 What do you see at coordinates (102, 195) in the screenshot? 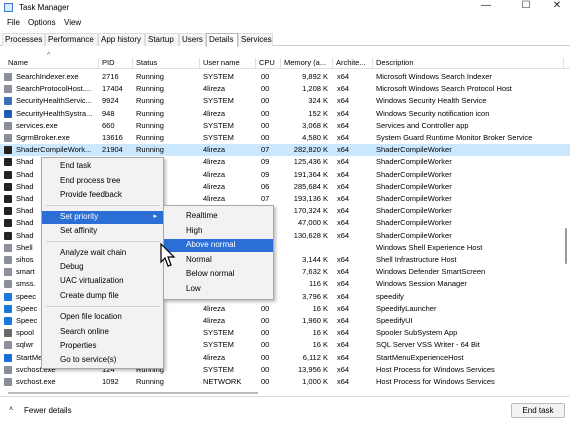
I see `context-menu-item-provide-feedback: Provide feedback` at bounding box center [102, 195].